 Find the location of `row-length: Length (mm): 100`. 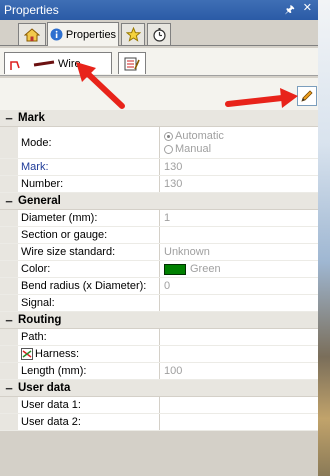

row-length: Length (mm): 100 is located at coordinates (159, 371).